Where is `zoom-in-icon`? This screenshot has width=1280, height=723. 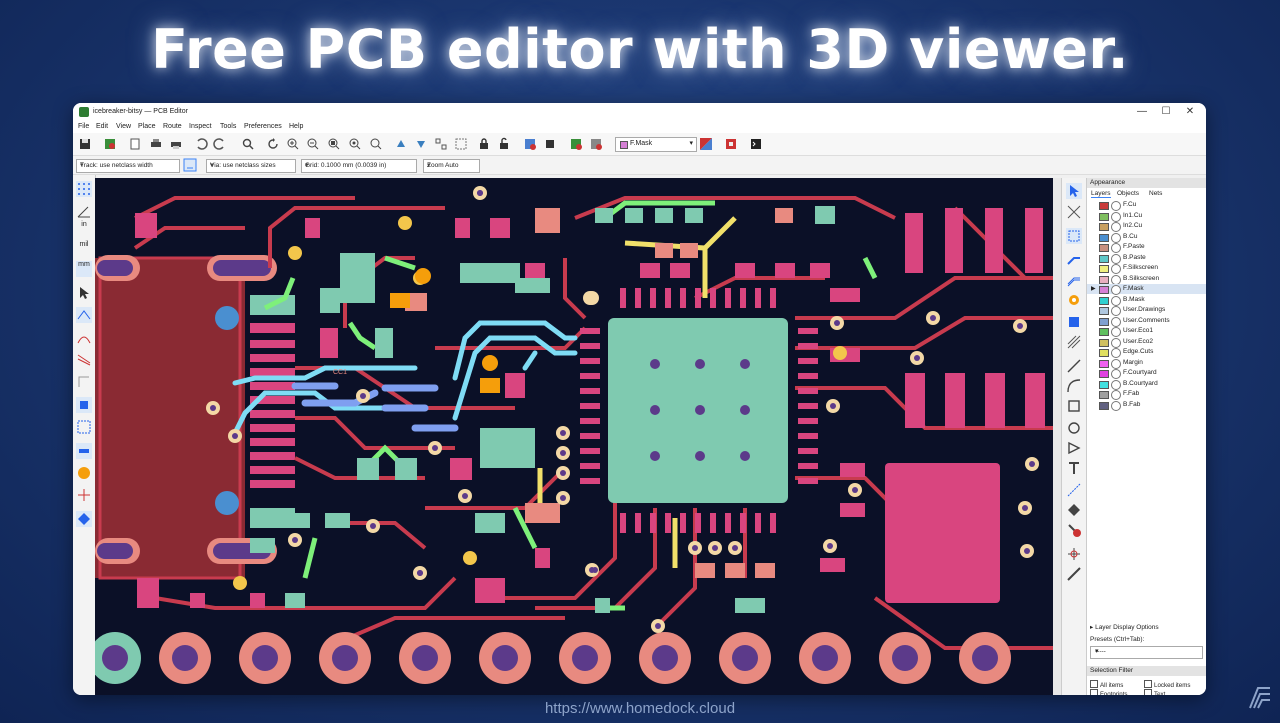
zoom-in-icon is located at coordinates (293, 144).